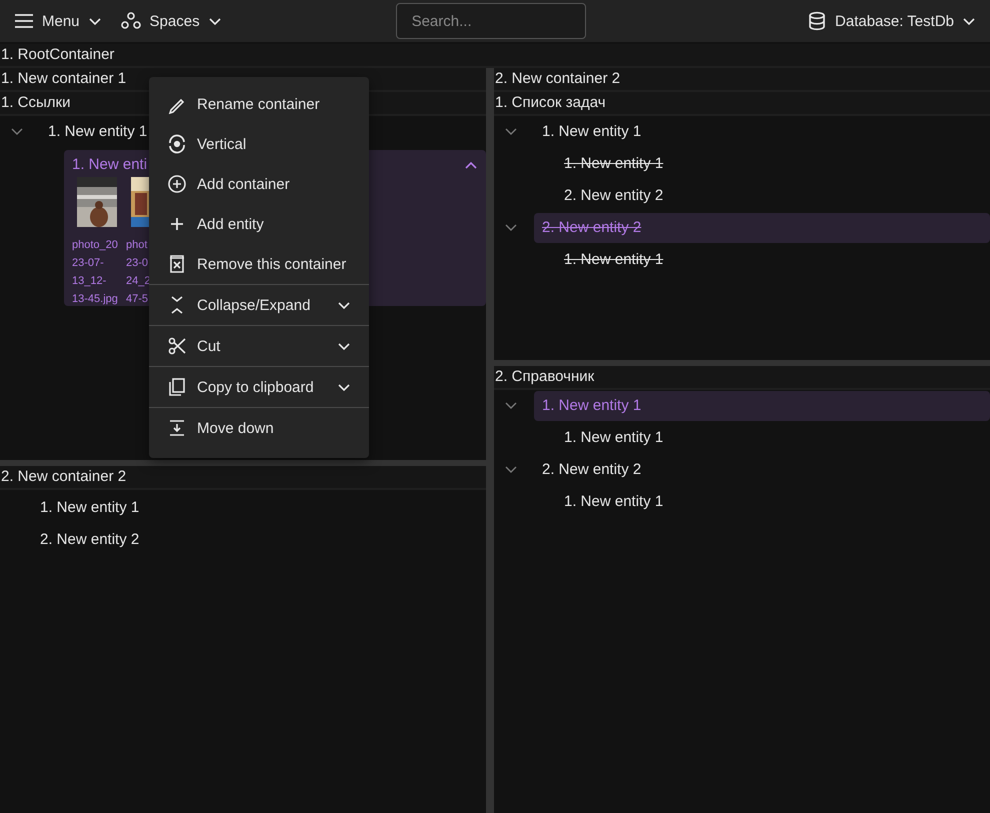  I want to click on section-header: 1. Список задач, so click(742, 104).